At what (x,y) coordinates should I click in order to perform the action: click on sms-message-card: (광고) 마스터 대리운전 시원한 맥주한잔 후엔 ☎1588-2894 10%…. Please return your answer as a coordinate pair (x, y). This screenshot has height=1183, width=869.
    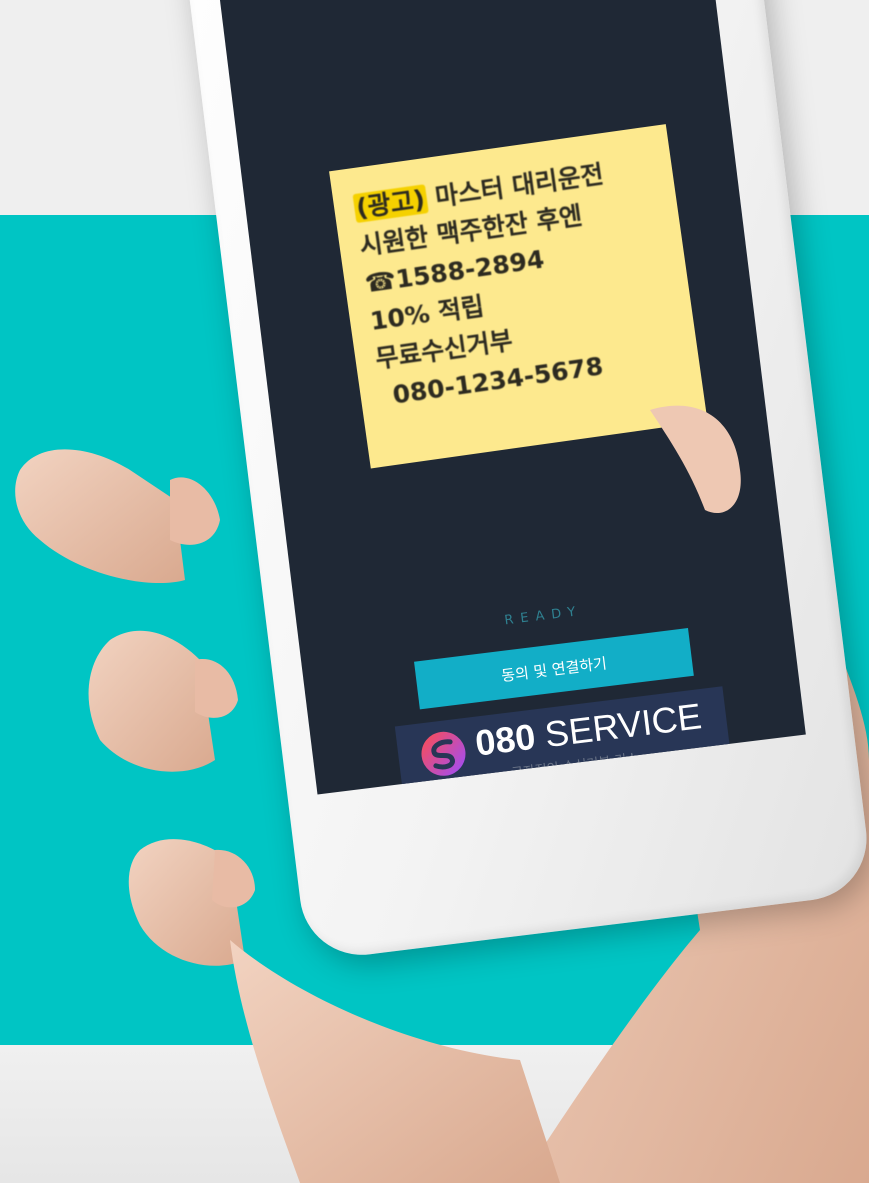
    Looking at the image, I should click on (518, 296).